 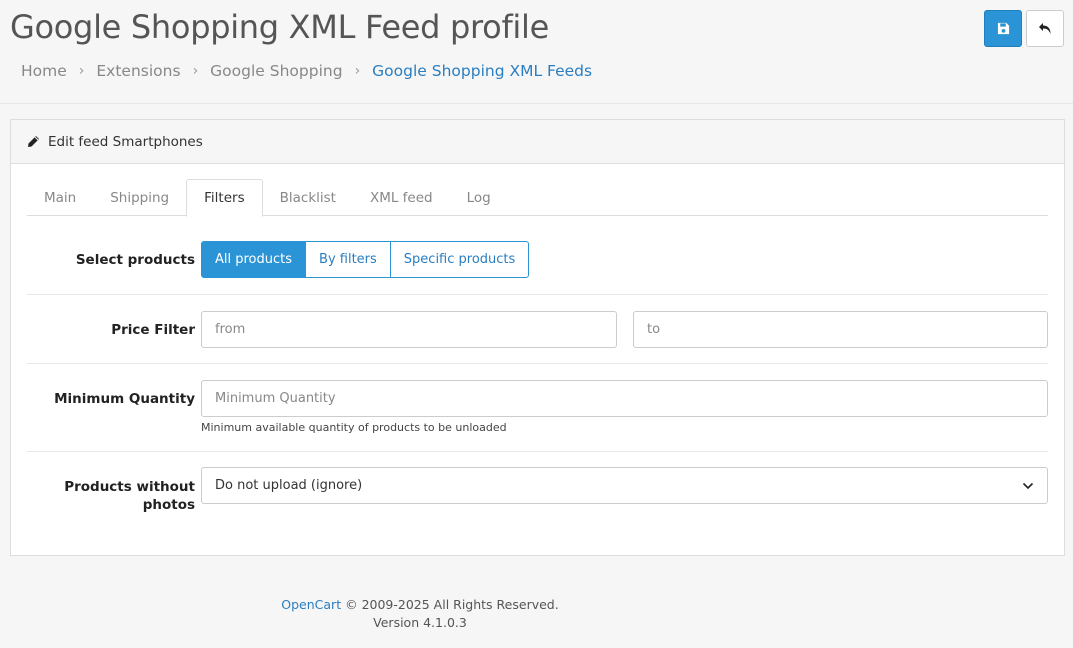 I want to click on without-photos-label-line1: Products without, so click(x=129, y=487).